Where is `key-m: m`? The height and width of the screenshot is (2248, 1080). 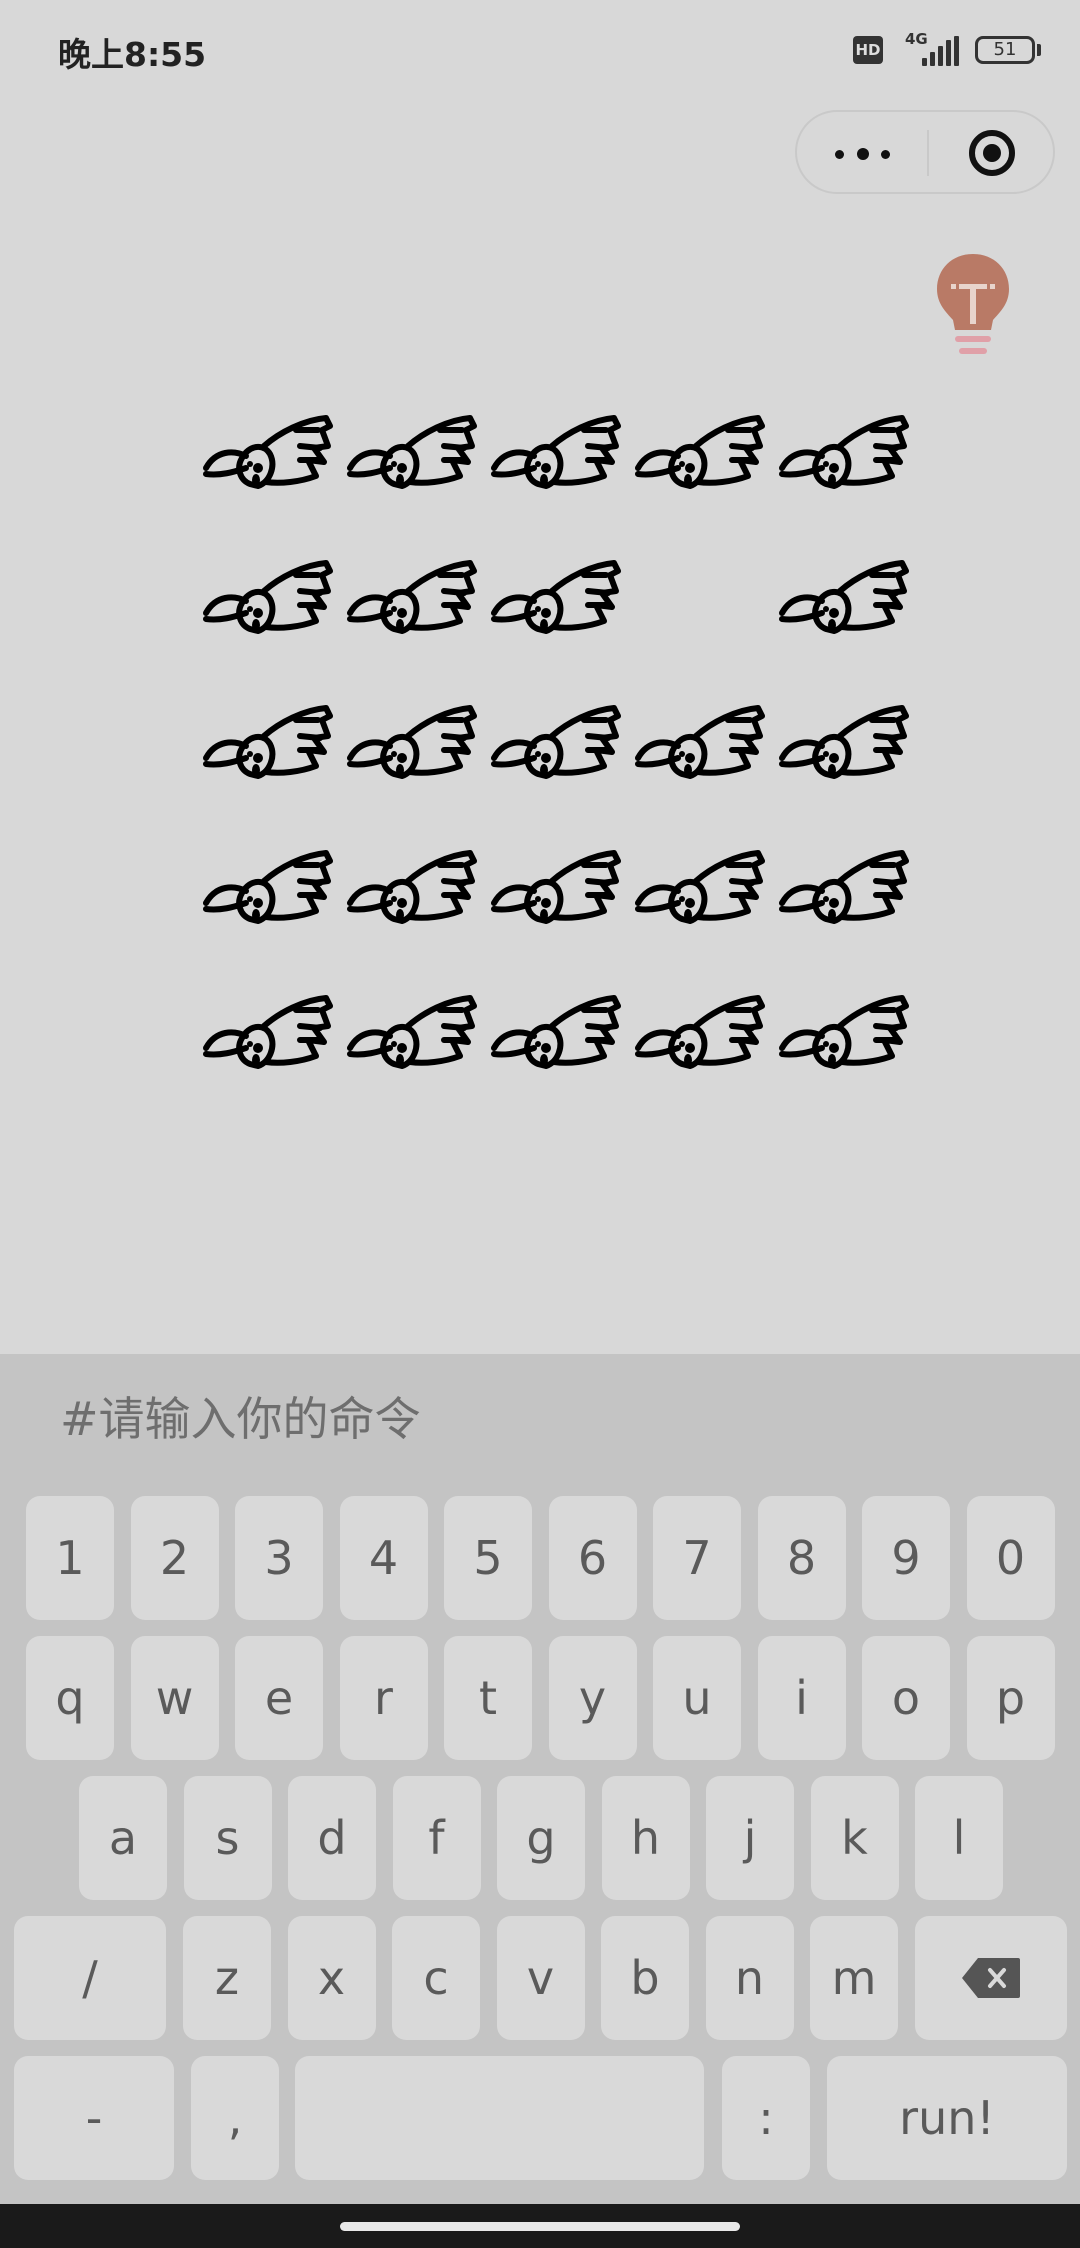
key-m: m is located at coordinates (854, 1978).